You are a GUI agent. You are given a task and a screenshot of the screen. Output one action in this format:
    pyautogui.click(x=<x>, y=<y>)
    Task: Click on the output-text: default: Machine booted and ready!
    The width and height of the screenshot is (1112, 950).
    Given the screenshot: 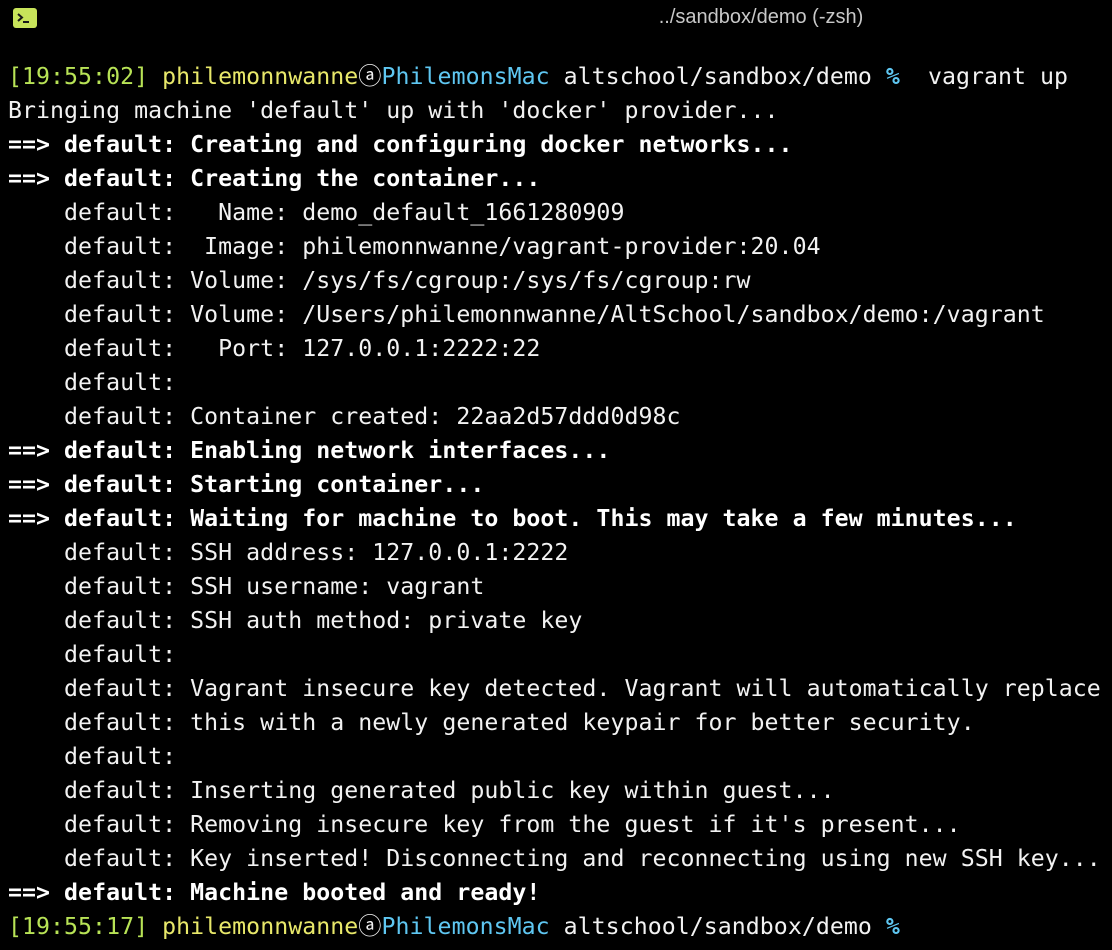 What is the action you would take?
    pyautogui.click(x=302, y=892)
    